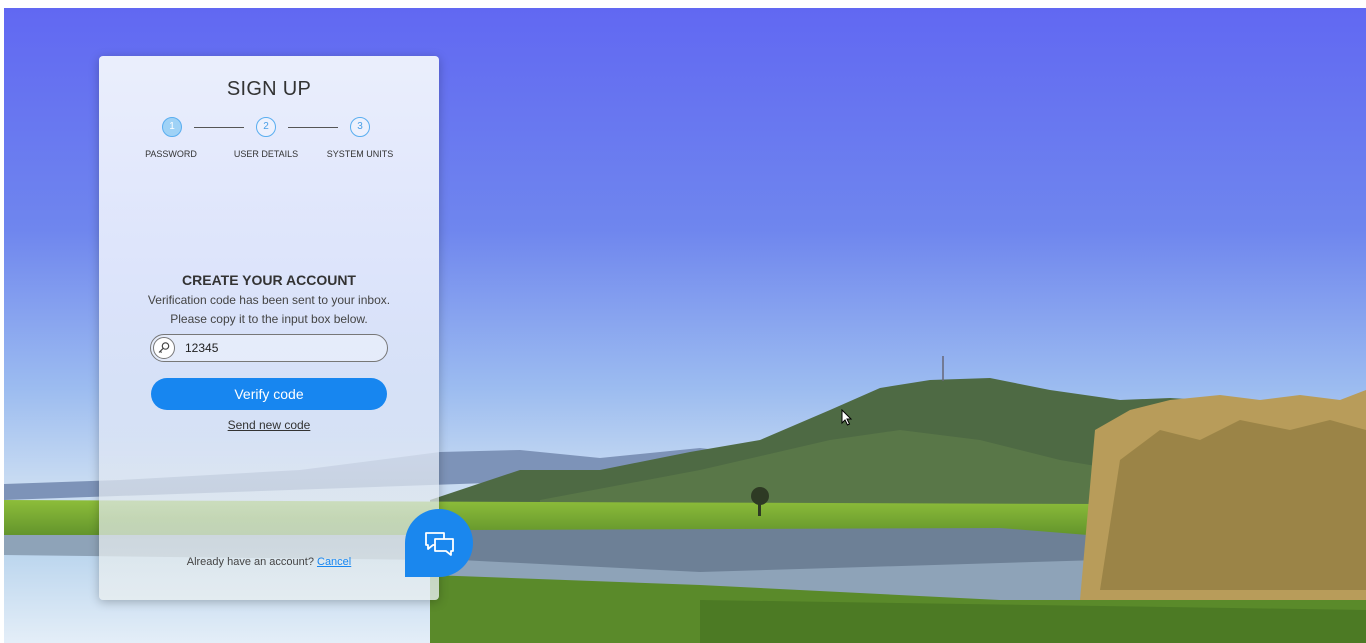 The image size is (1366, 643). I want to click on verification-code-field, so click(269, 348).